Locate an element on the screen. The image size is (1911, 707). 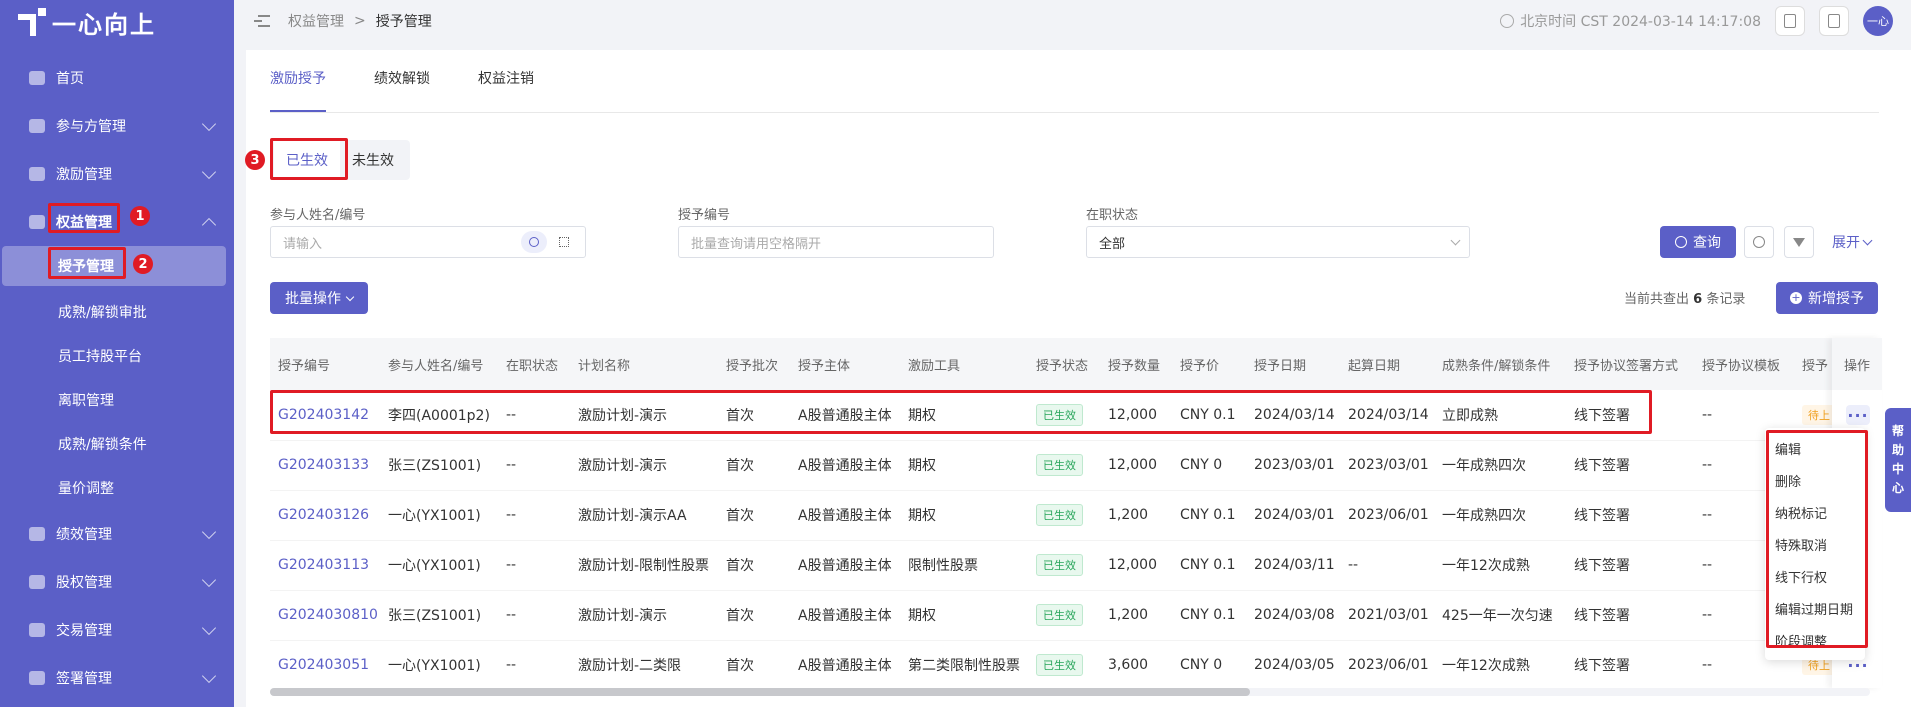
column-header: 授予价 is located at coordinates (1209, 364).